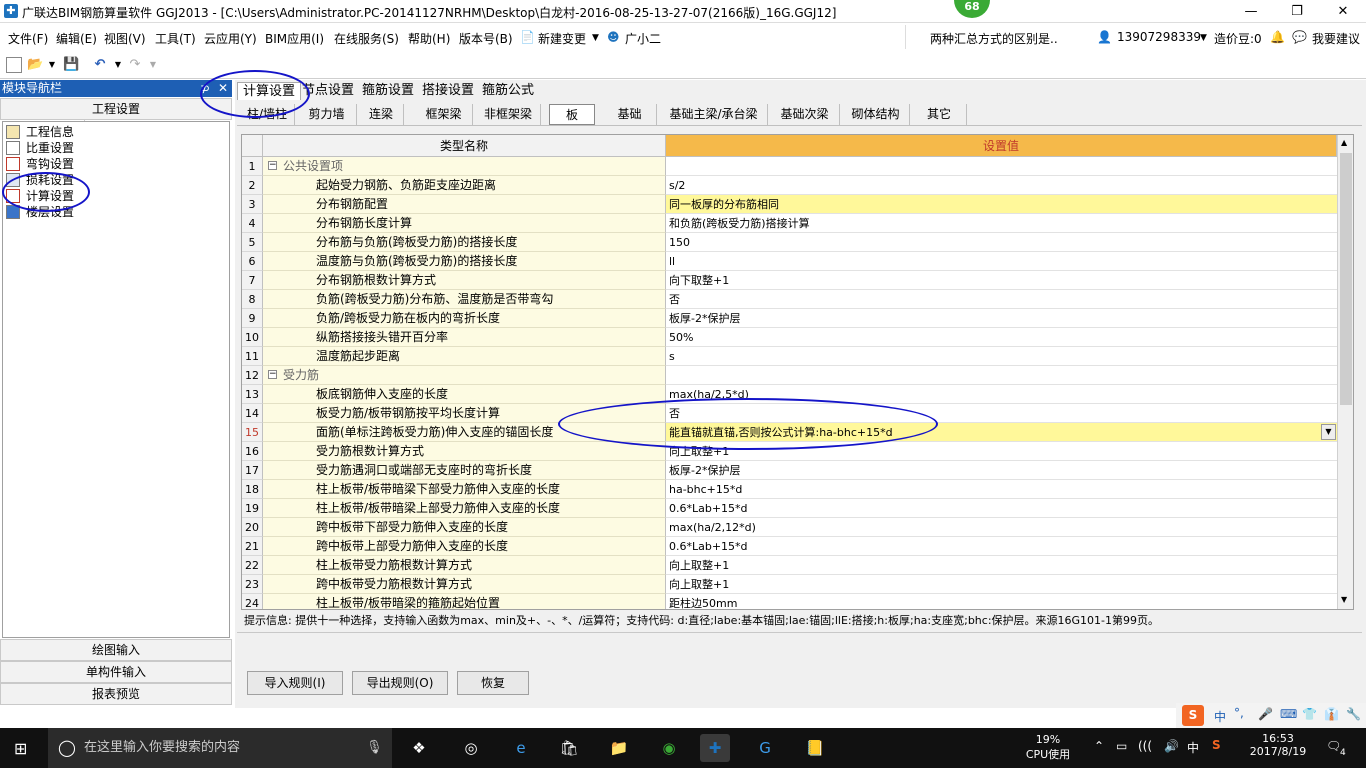  I want to click on menu-view: 视图(V), so click(125, 38).